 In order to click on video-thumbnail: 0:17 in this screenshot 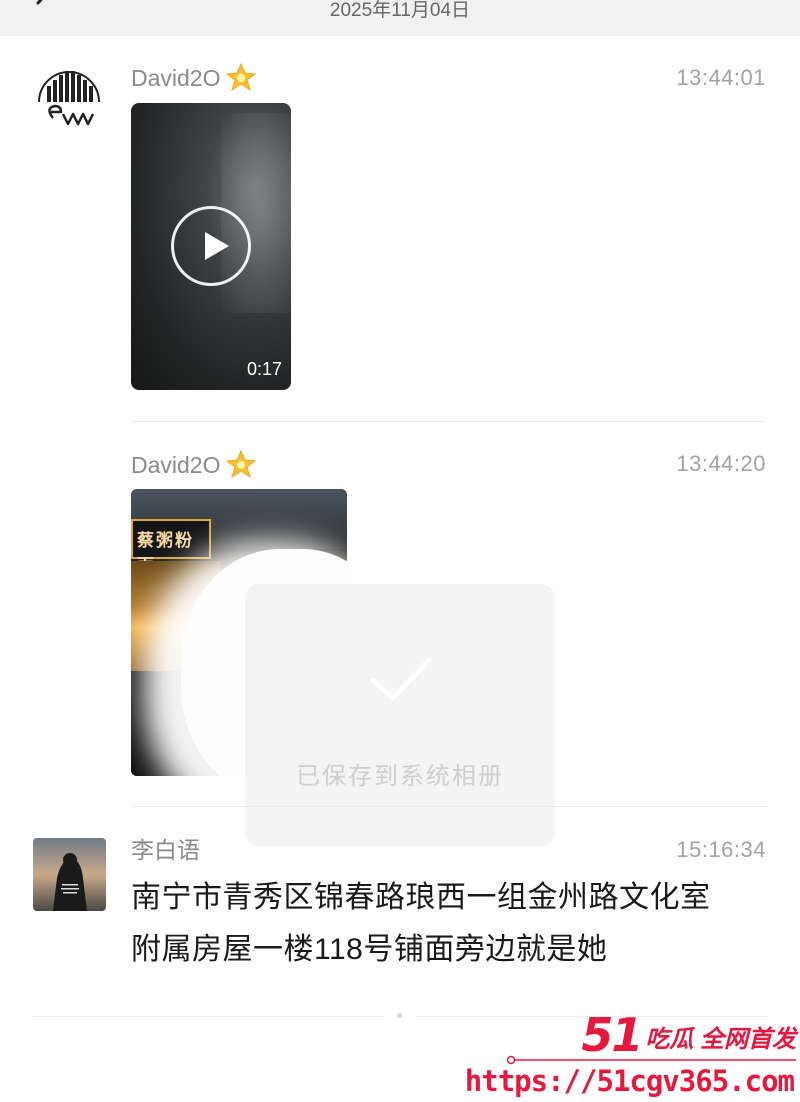, I will do `click(211, 246)`.